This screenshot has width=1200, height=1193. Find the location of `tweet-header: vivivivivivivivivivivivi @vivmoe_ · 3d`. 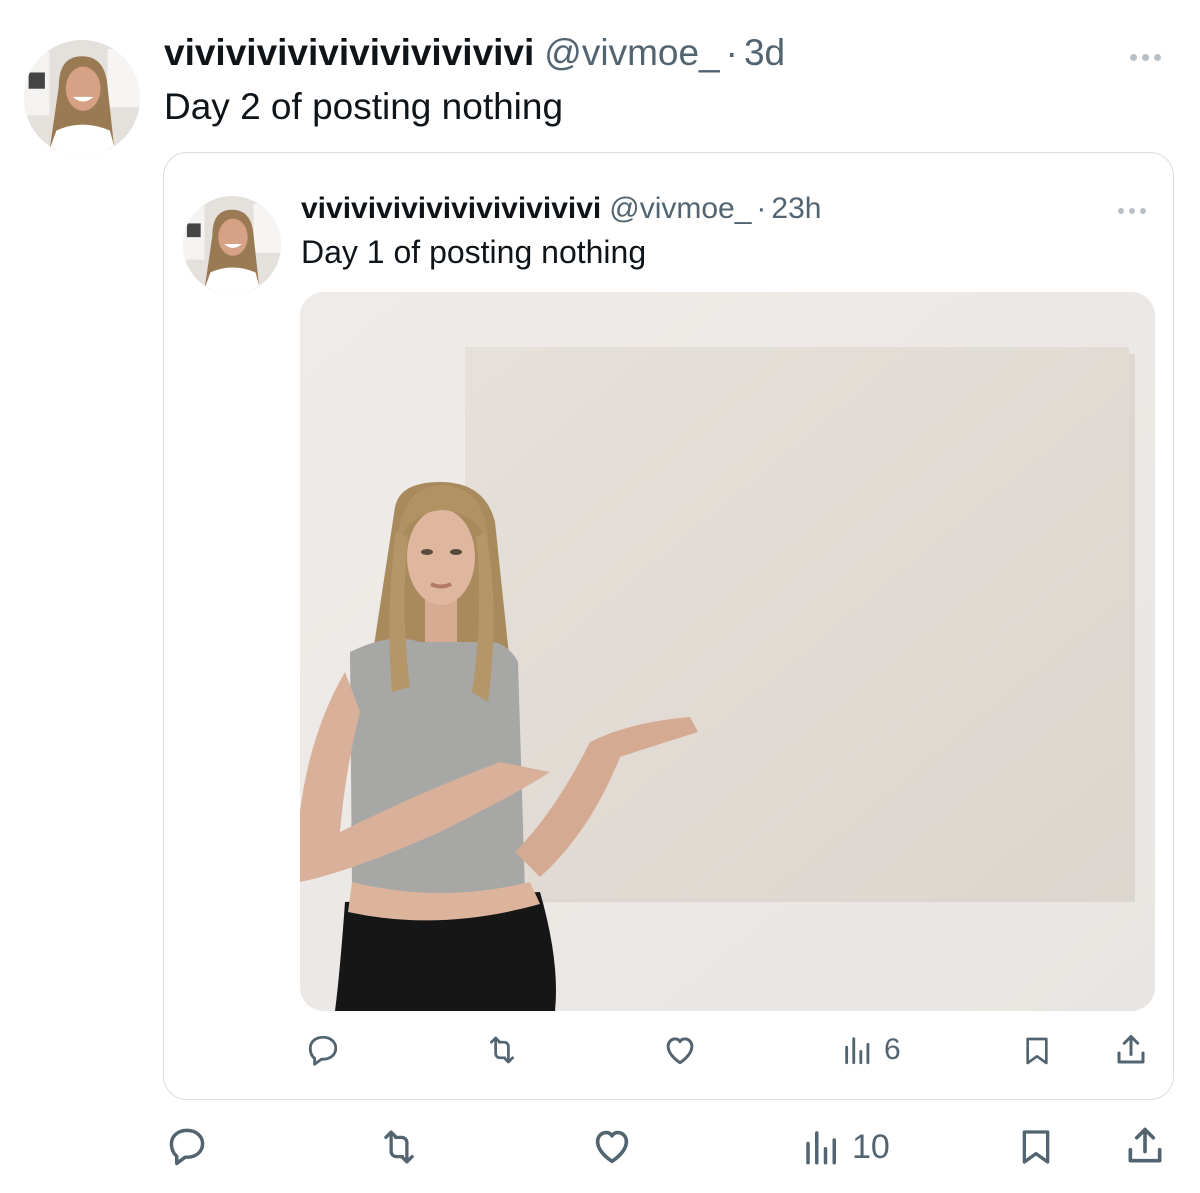

tweet-header: vivivivivivivivivivivivi @vivmoe_ · 3d is located at coordinates (474, 53).